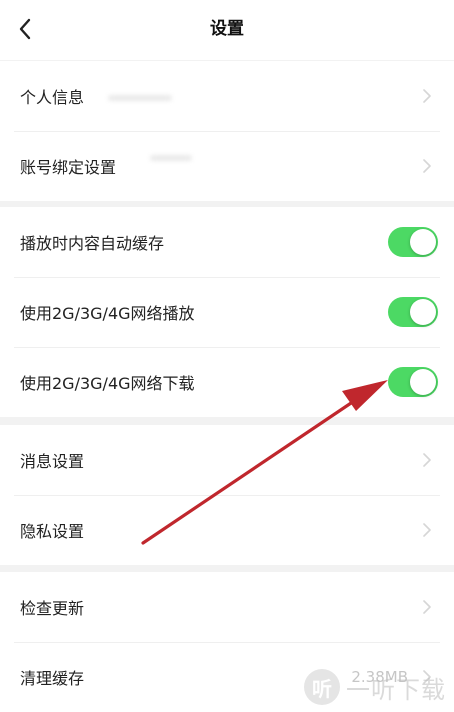 The width and height of the screenshot is (454, 712). I want to click on auto-cache-toggle, so click(413, 242).